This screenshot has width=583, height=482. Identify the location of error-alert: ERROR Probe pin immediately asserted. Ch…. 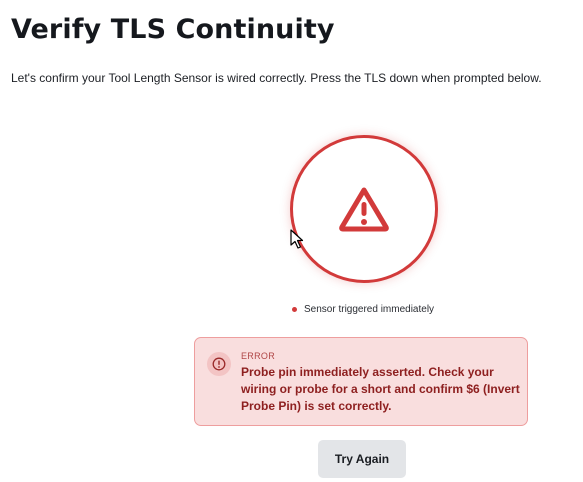
(361, 381).